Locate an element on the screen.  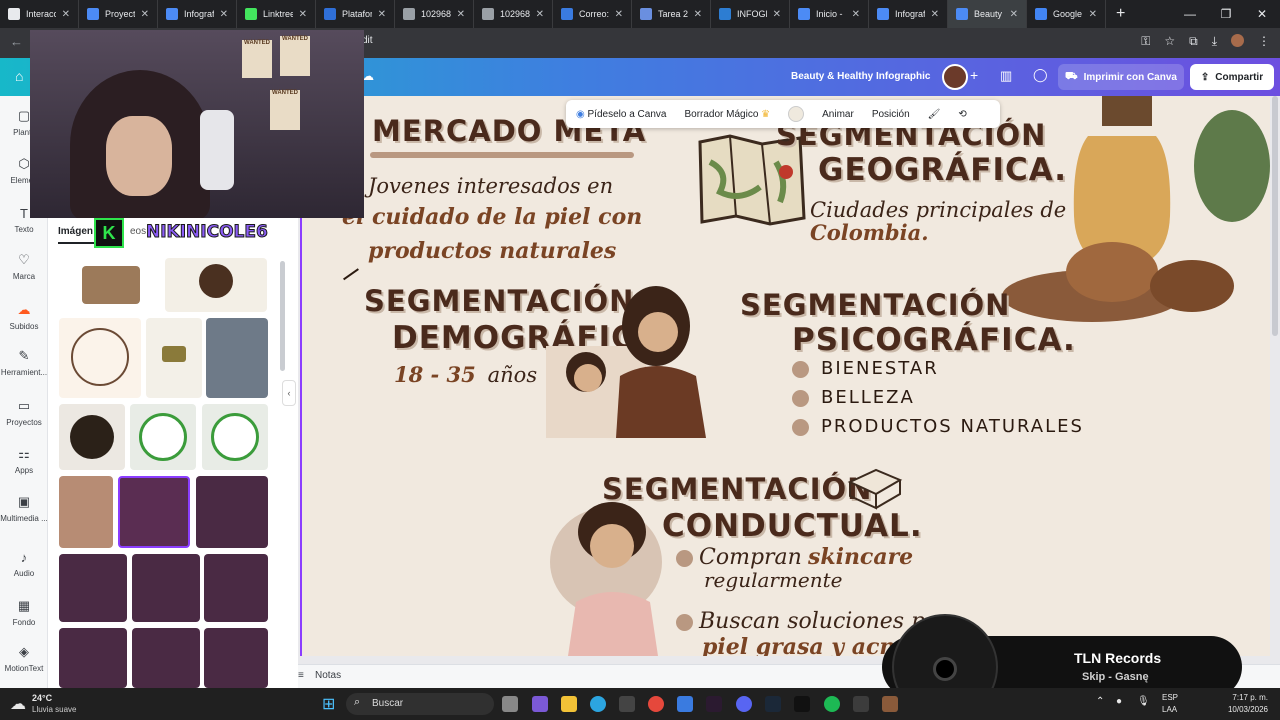
profile-avatar is located at coordinates (1237, 40).